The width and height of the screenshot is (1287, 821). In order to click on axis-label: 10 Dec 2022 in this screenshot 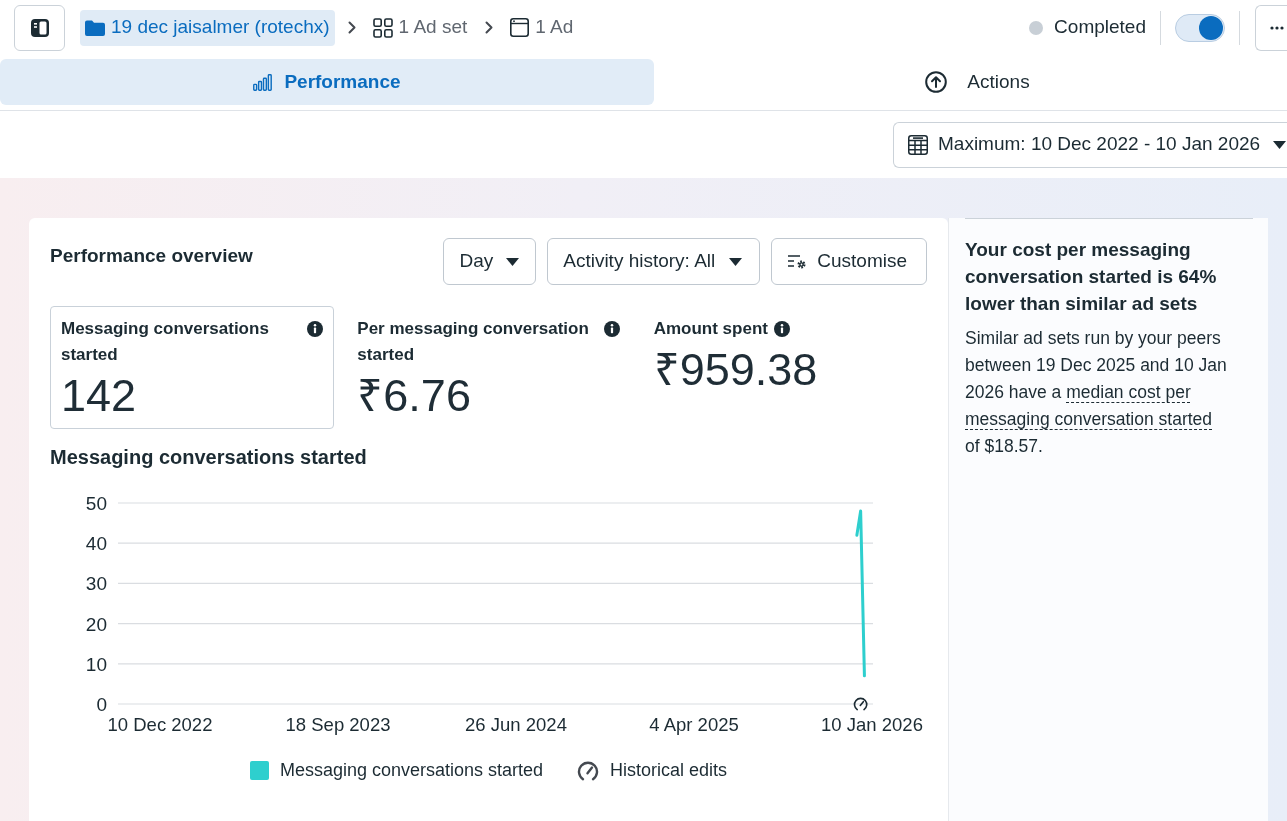, I will do `click(160, 724)`.